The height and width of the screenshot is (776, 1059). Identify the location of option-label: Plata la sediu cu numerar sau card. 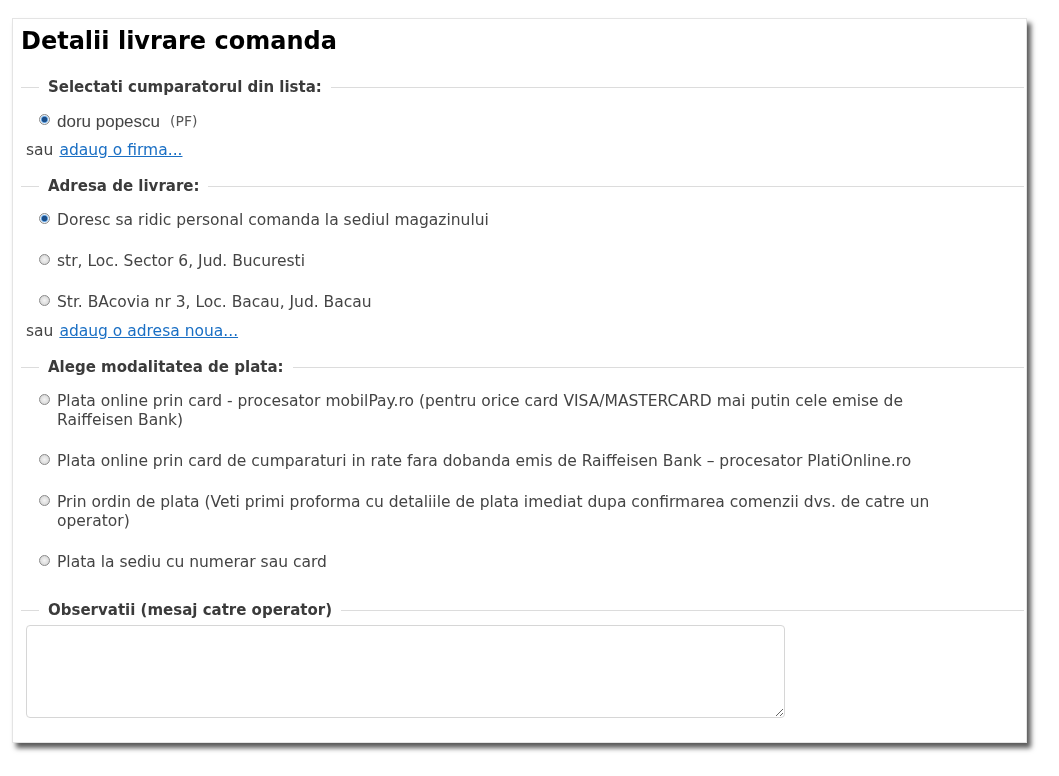
(192, 562).